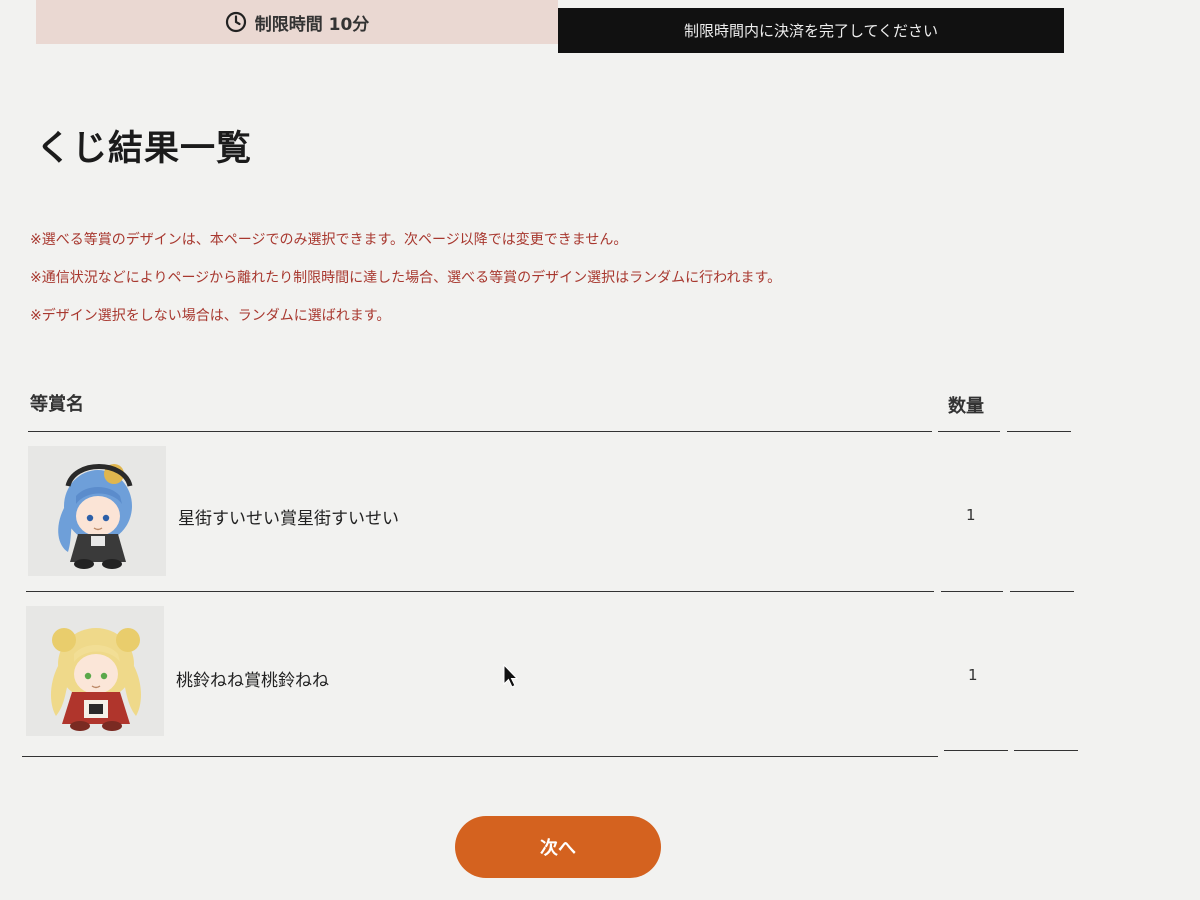 This screenshot has width=1200, height=900. I want to click on payment-deadline-notice: 制限時間内に決済を完了してください, so click(811, 30).